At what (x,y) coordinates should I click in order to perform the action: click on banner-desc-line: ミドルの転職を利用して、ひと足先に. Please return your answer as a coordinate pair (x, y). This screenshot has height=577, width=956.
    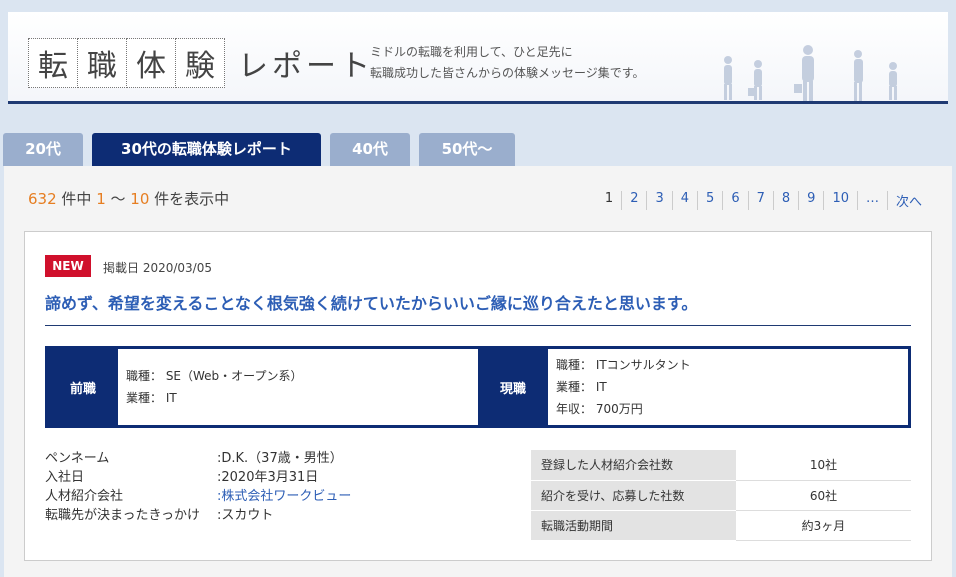
    Looking at the image, I should click on (471, 52).